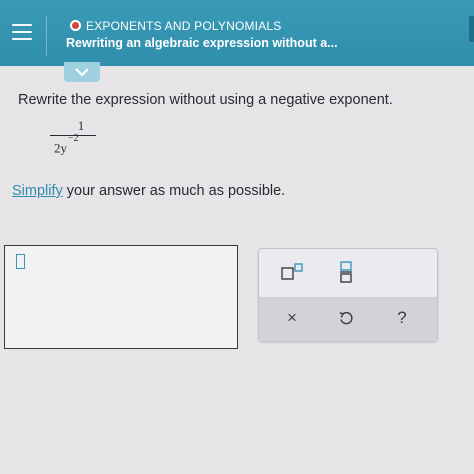 This screenshot has width=474, height=474. I want to click on topic-title: EXPONENTS AND POLYNOMIALS, so click(176, 26).